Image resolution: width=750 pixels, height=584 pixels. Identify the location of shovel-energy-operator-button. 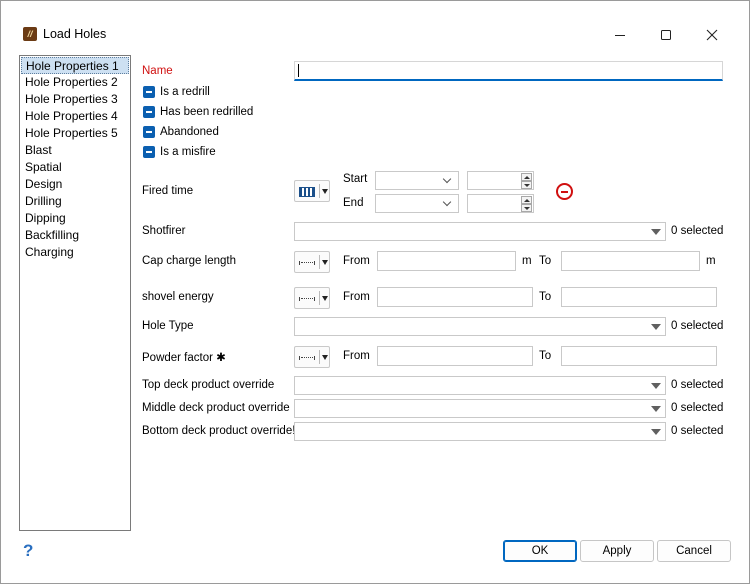
(312, 298).